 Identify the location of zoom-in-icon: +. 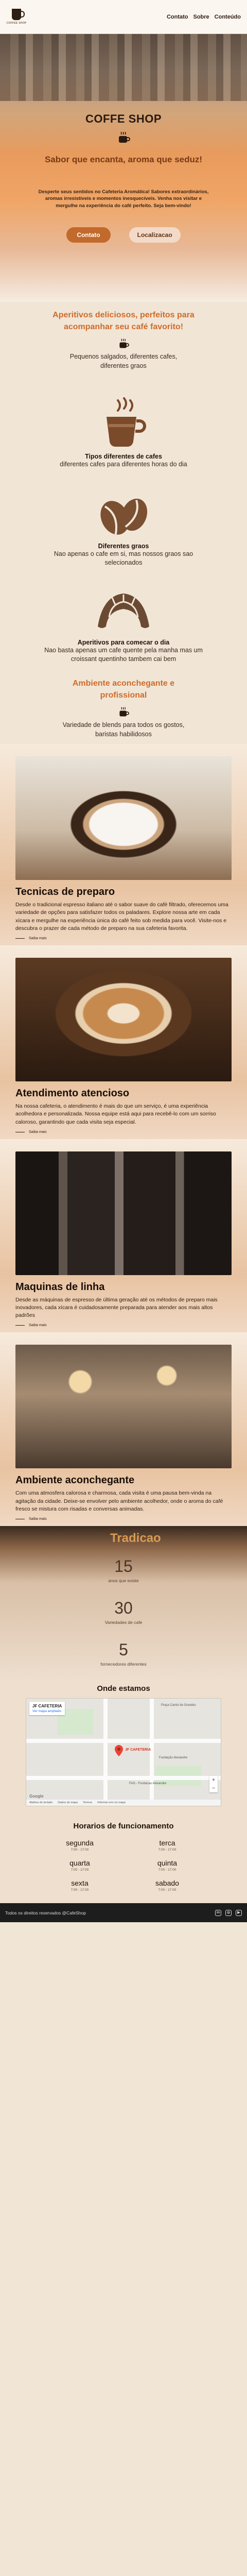
(213, 1780).